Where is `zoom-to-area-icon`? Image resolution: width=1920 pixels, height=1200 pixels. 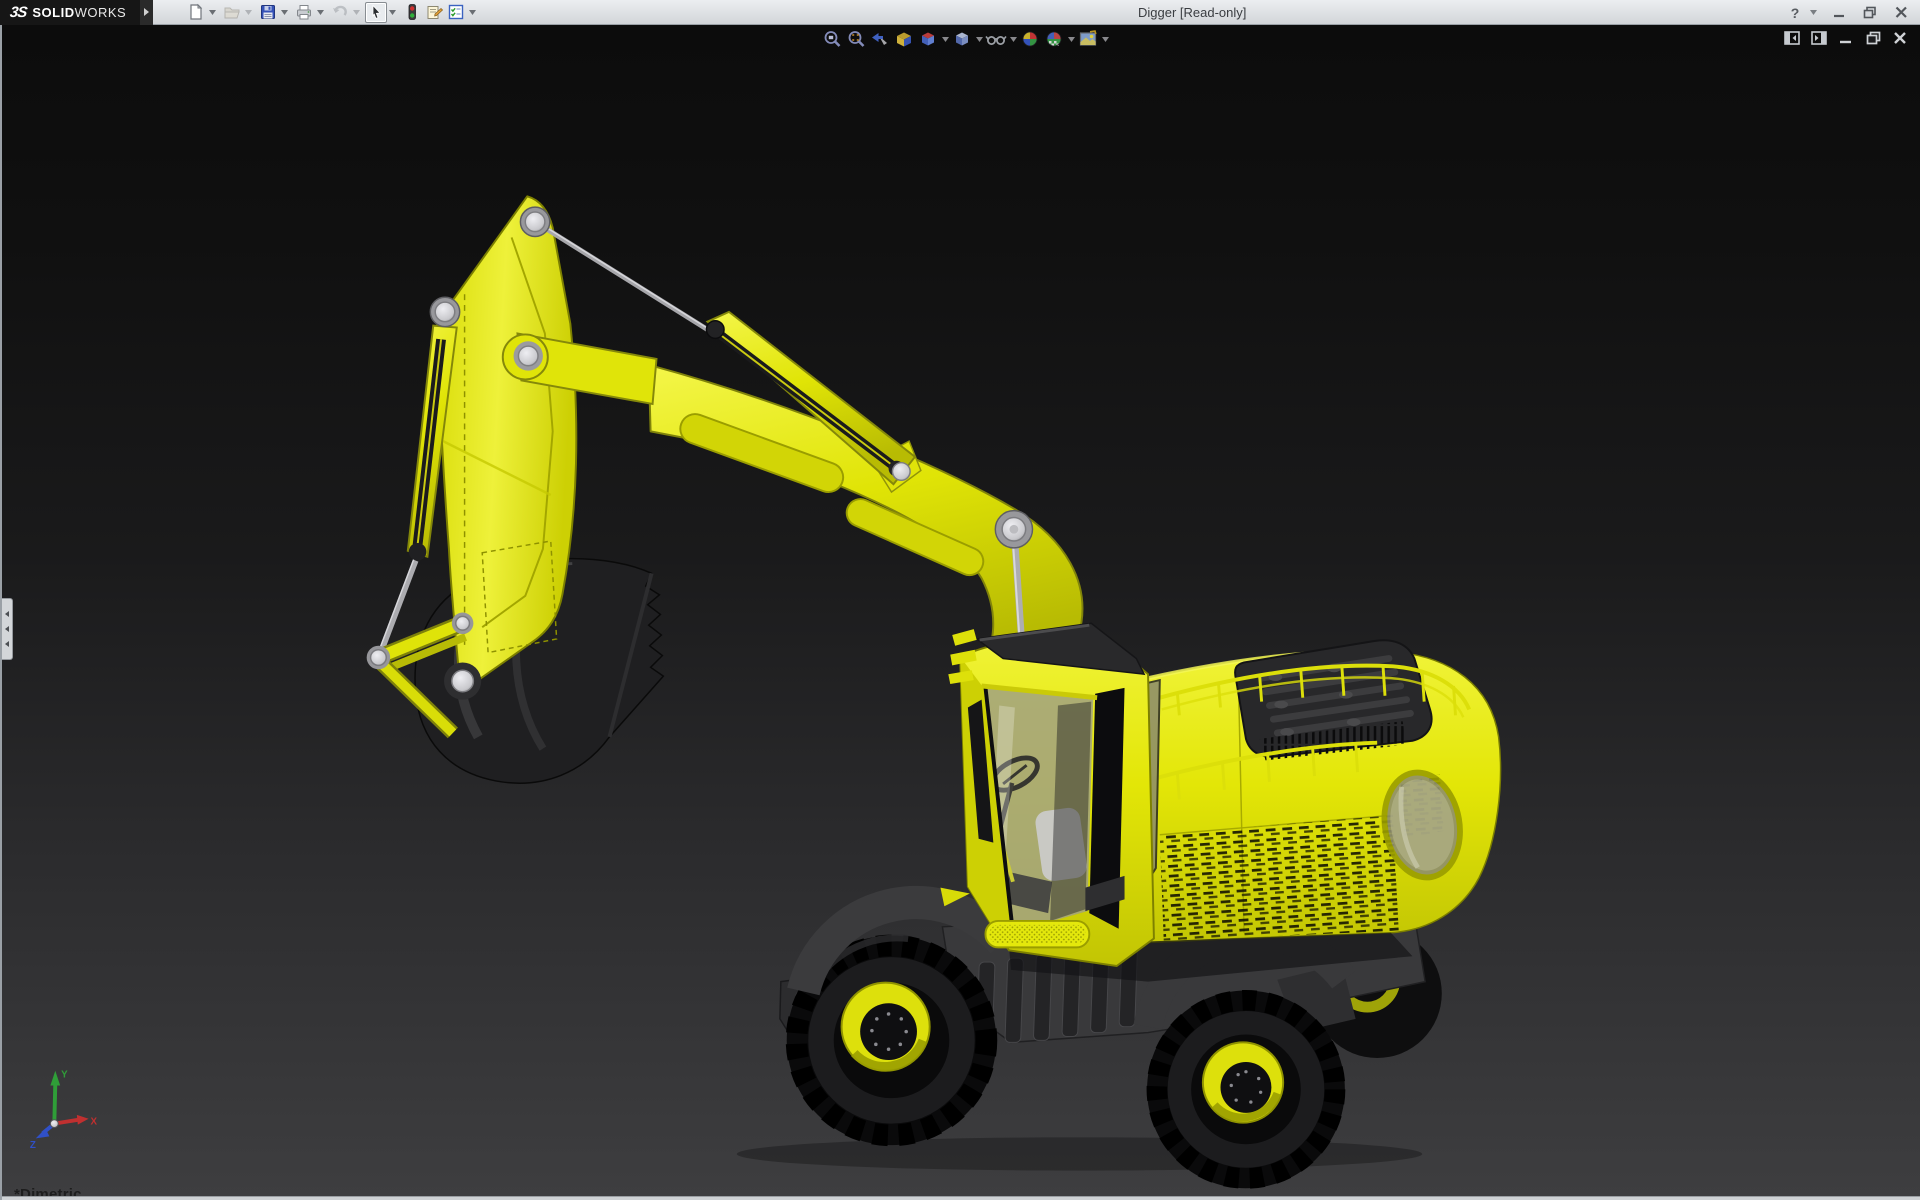
zoom-to-area-icon is located at coordinates (856, 39).